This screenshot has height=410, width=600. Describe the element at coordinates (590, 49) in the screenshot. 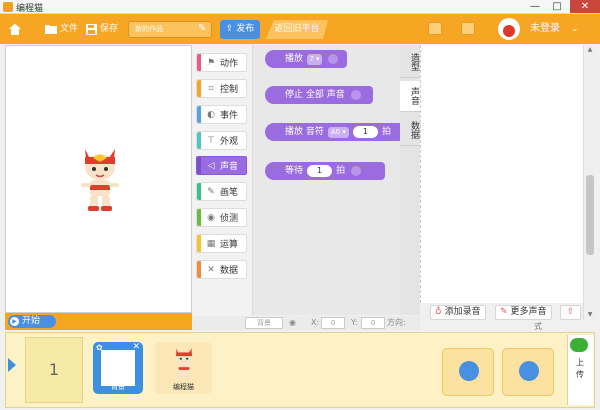

I see `scroll-up-icon: ▲` at that location.